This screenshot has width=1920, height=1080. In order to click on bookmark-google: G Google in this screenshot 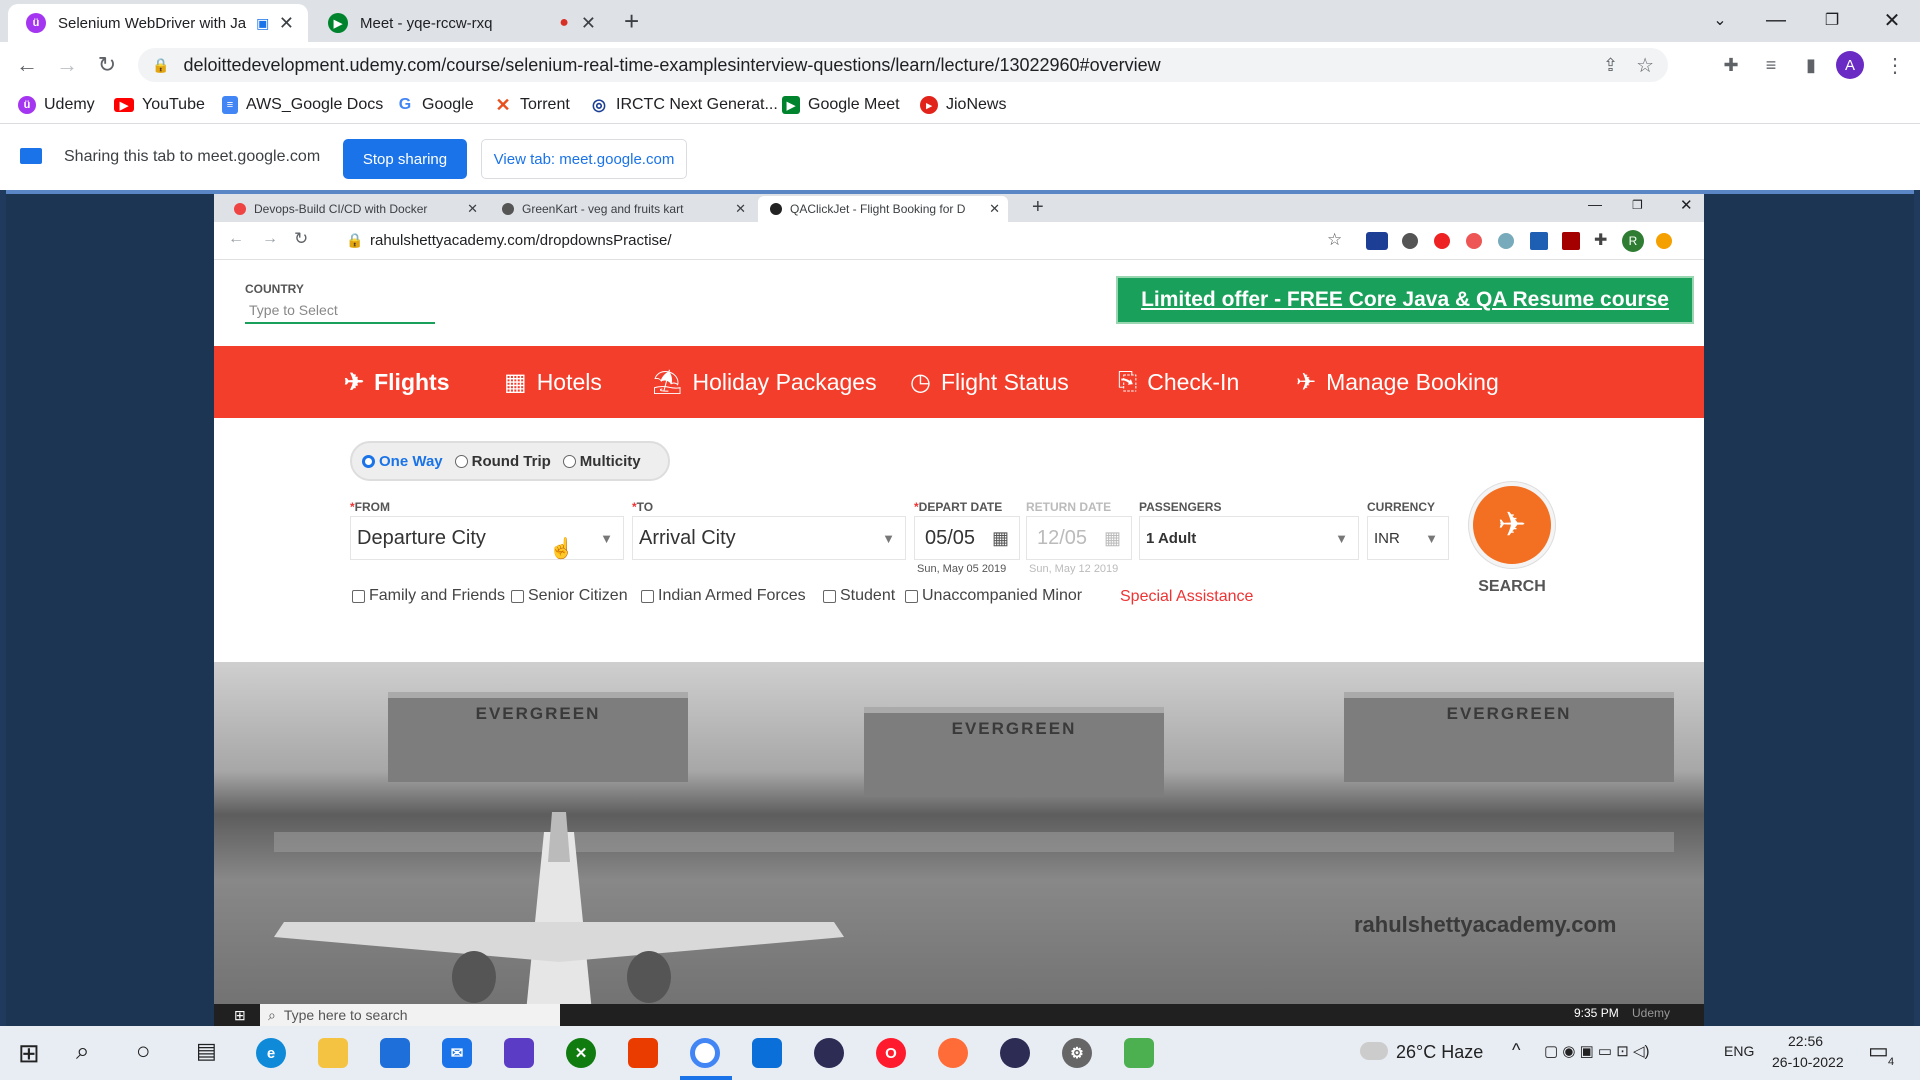, I will do `click(435, 105)`.